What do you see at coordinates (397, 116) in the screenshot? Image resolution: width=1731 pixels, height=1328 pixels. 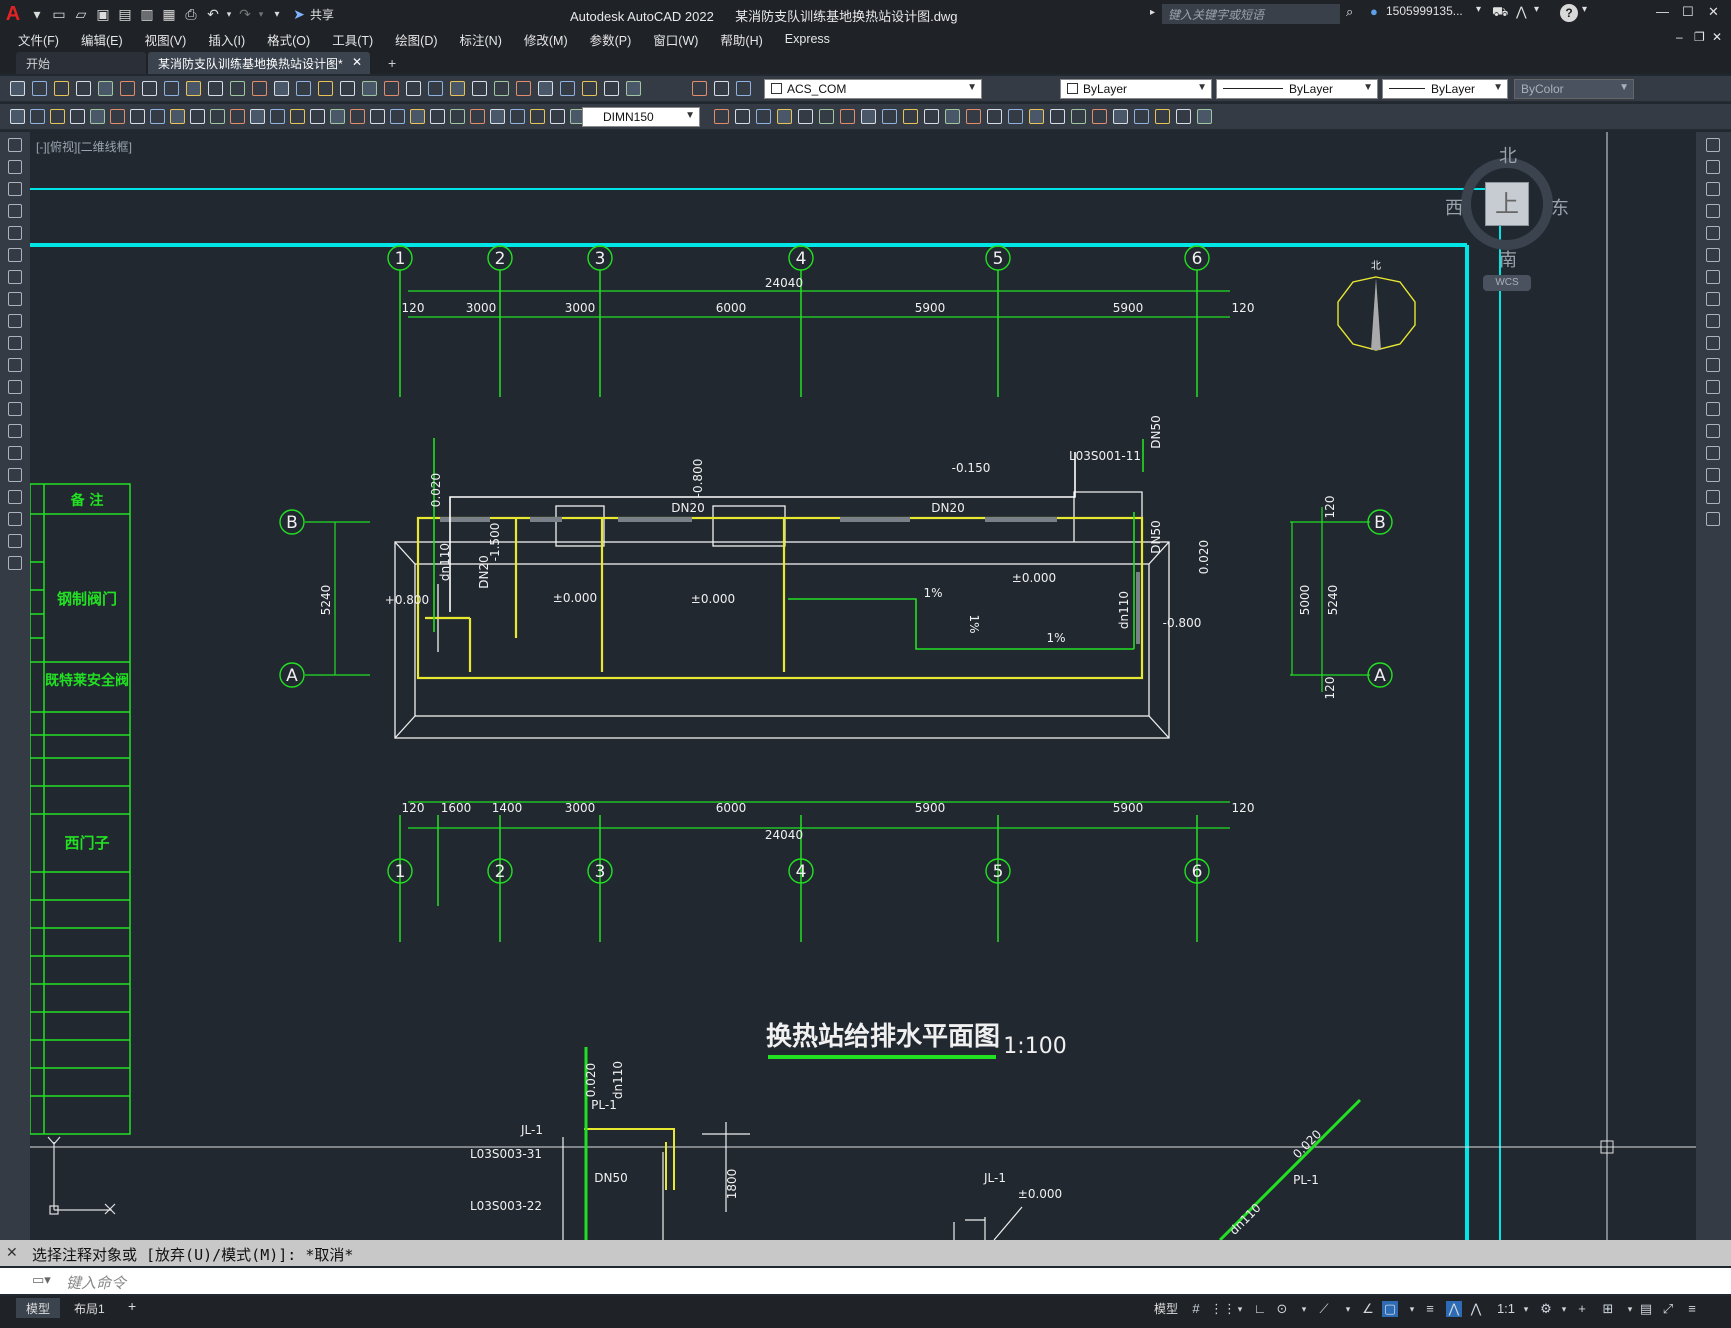 I see `dimension-tool-20-icon` at bounding box center [397, 116].